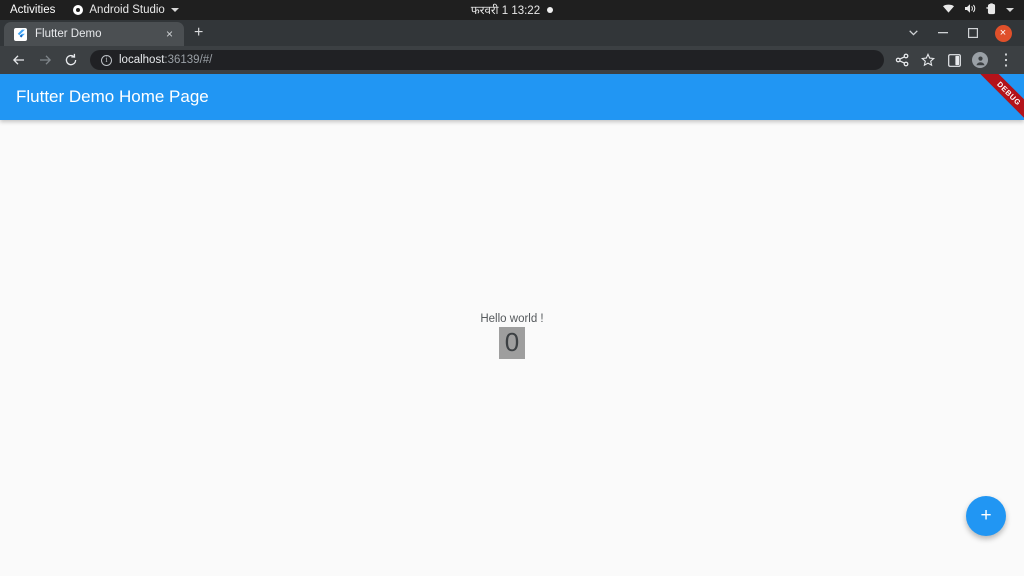 The image size is (1024, 576). Describe the element at coordinates (973, 33) in the screenshot. I see `window-maximize-button` at that location.